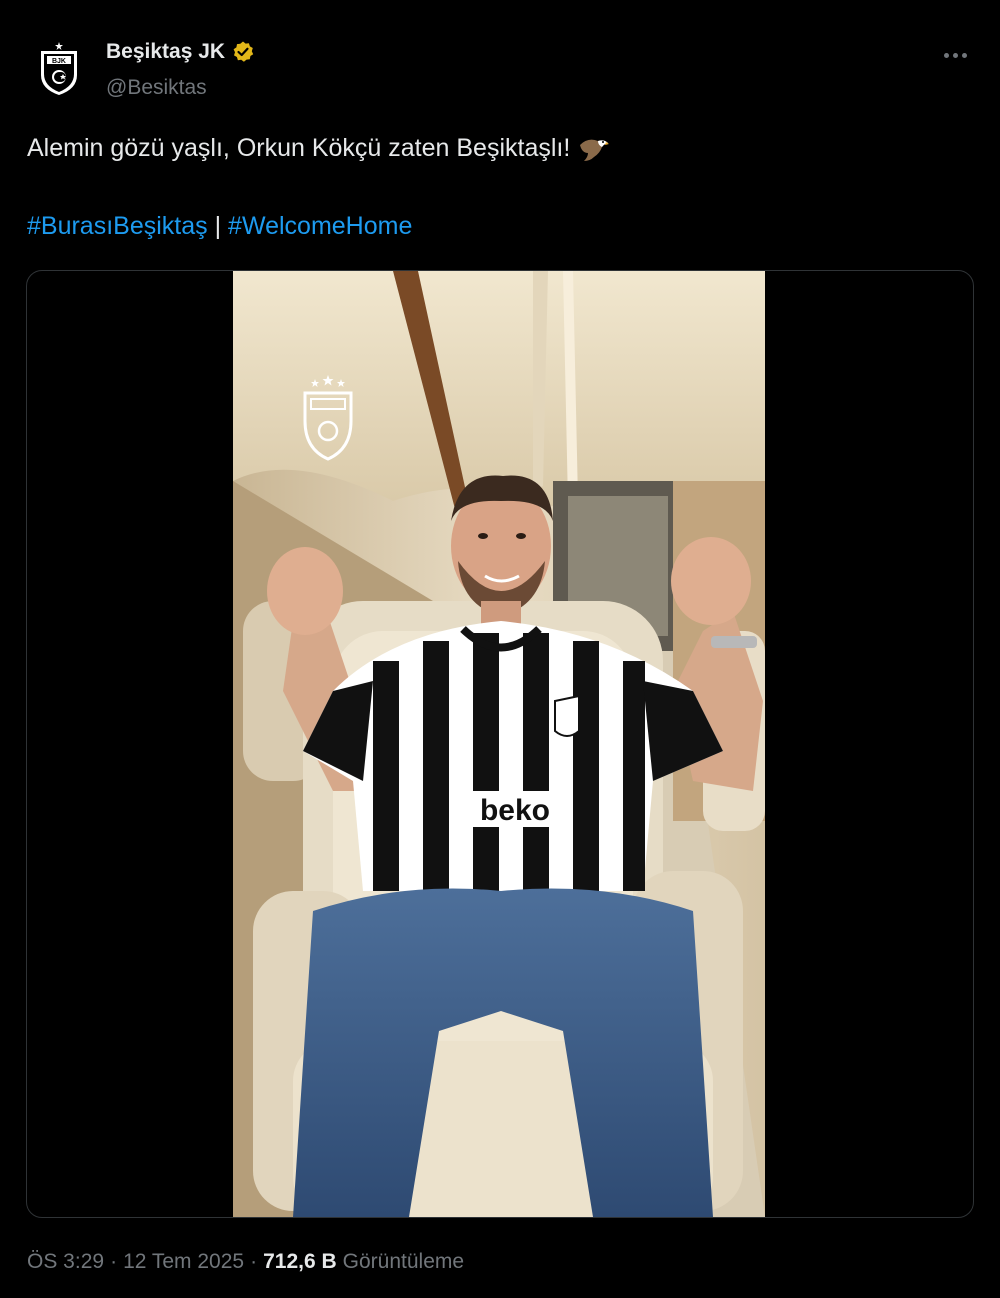 The width and height of the screenshot is (1000, 1298). I want to click on tweet-time: ÖS 3:29, so click(65, 1262).